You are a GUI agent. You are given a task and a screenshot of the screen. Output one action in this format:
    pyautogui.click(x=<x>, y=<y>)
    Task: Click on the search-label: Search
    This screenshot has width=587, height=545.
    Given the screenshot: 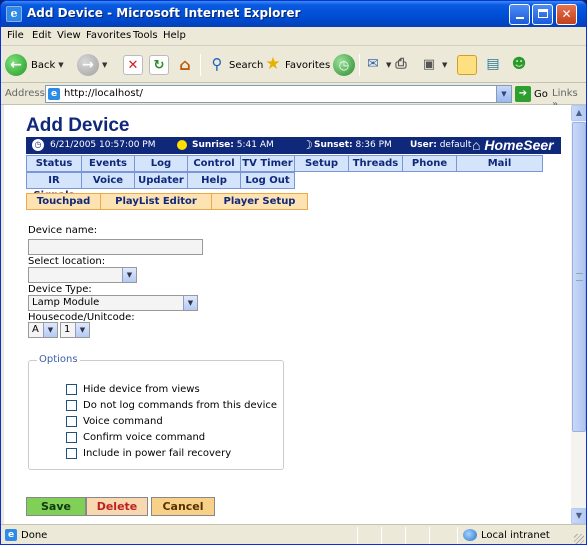 What is the action you would take?
    pyautogui.click(x=246, y=65)
    